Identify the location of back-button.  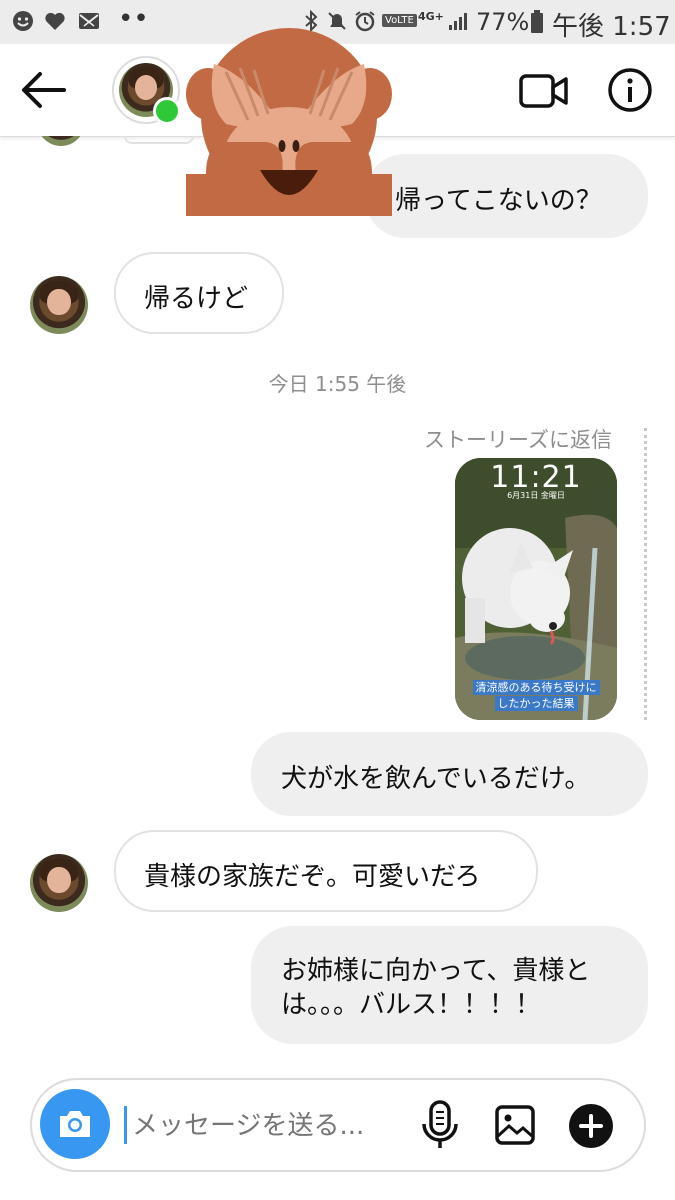
(44, 90).